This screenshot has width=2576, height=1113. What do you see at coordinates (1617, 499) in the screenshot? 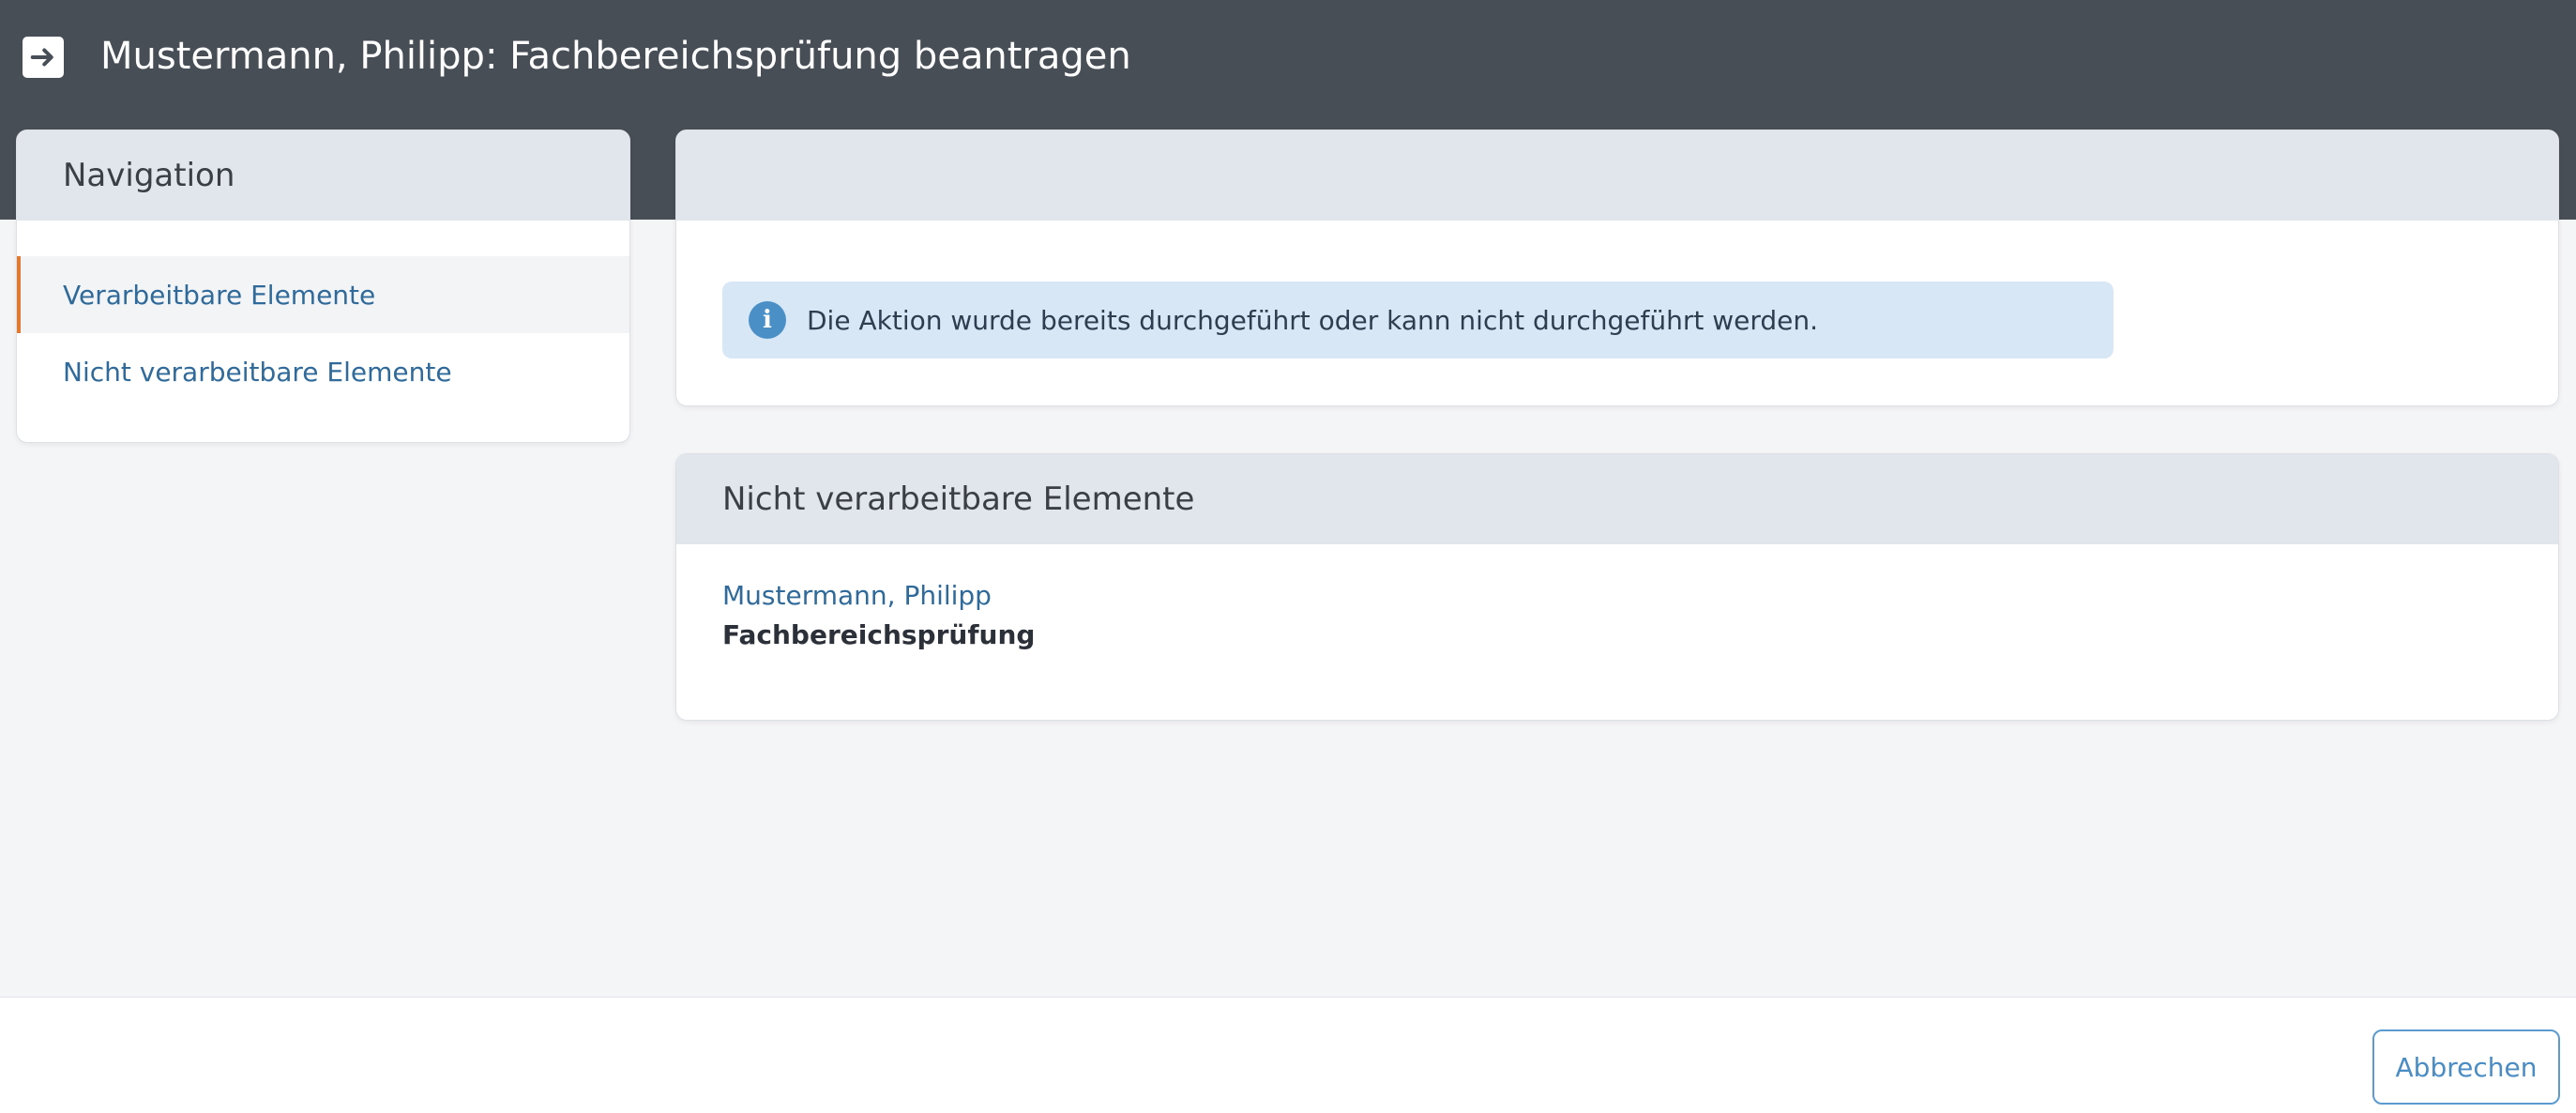
I see `non-processable-heading: Nicht verarbeitbare Elemente` at bounding box center [1617, 499].